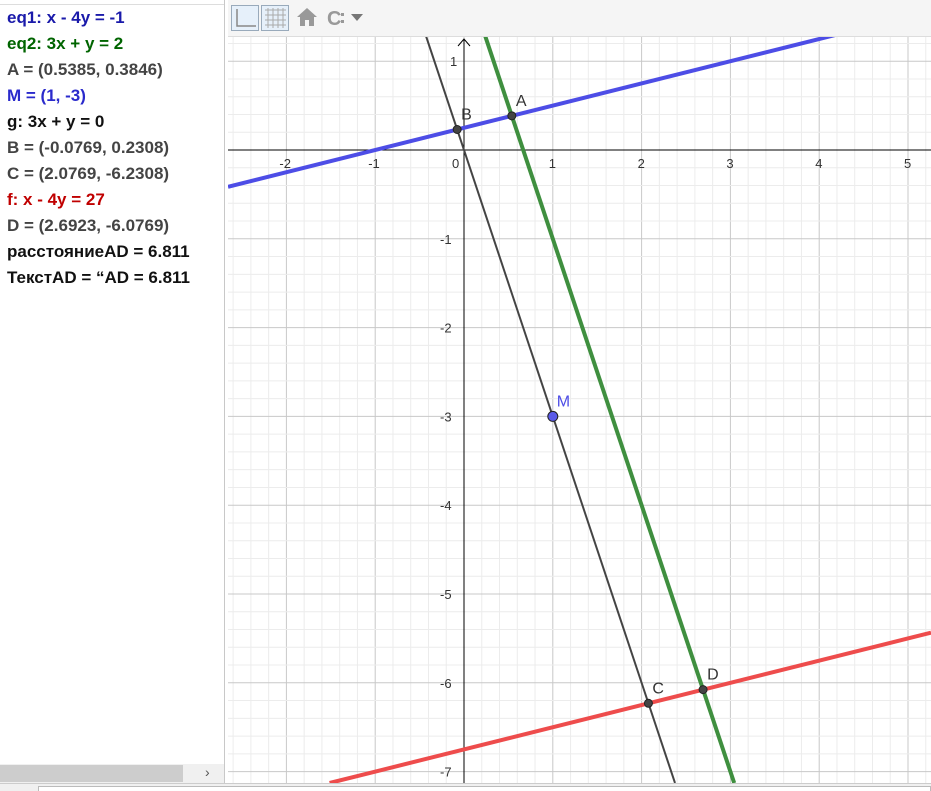 The image size is (931, 791). What do you see at coordinates (91, 773) in the screenshot?
I see `scrollbar-thumb` at bounding box center [91, 773].